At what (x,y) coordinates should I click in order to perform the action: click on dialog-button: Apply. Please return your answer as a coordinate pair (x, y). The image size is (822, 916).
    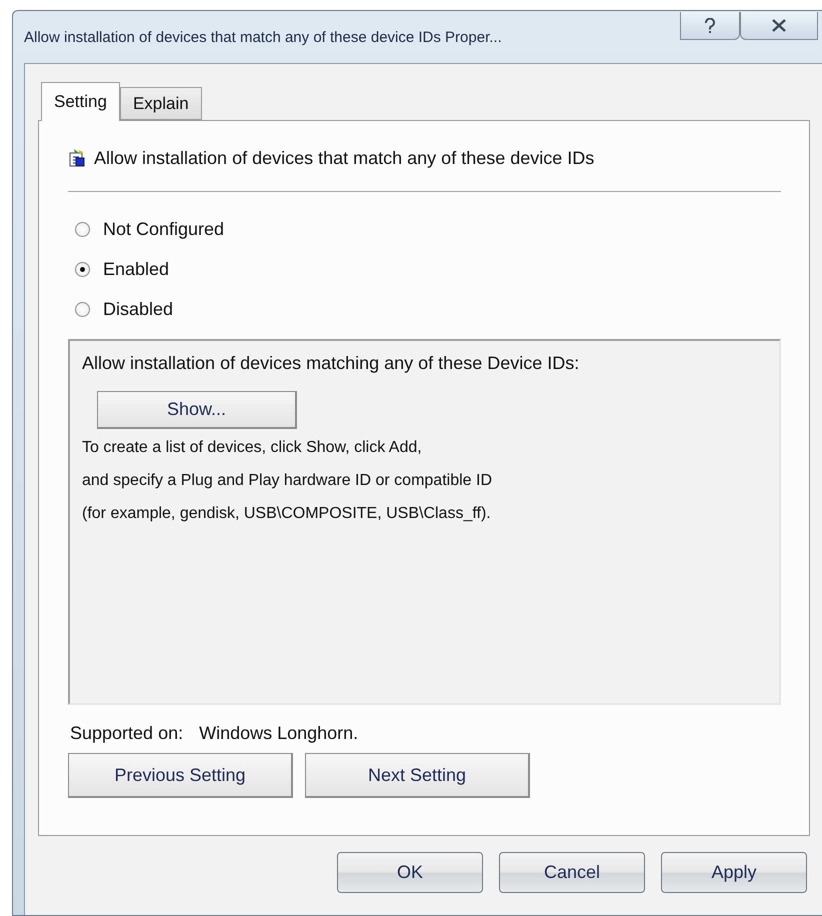
    Looking at the image, I should click on (734, 872).